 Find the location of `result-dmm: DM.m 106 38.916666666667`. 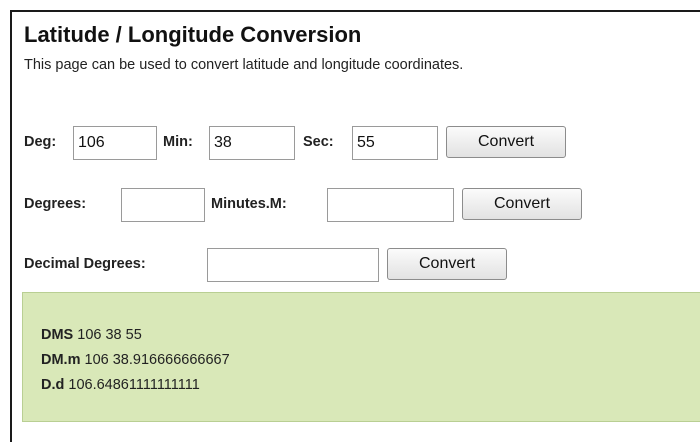

result-dmm: DM.m 106 38.916666666667 is located at coordinates (135, 360).